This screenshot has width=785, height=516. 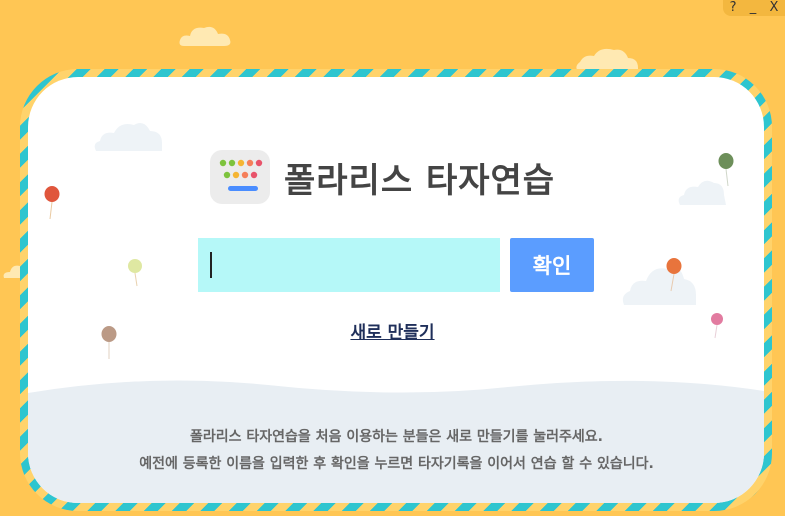 I want to click on minimize-button: _, so click(x=753, y=8).